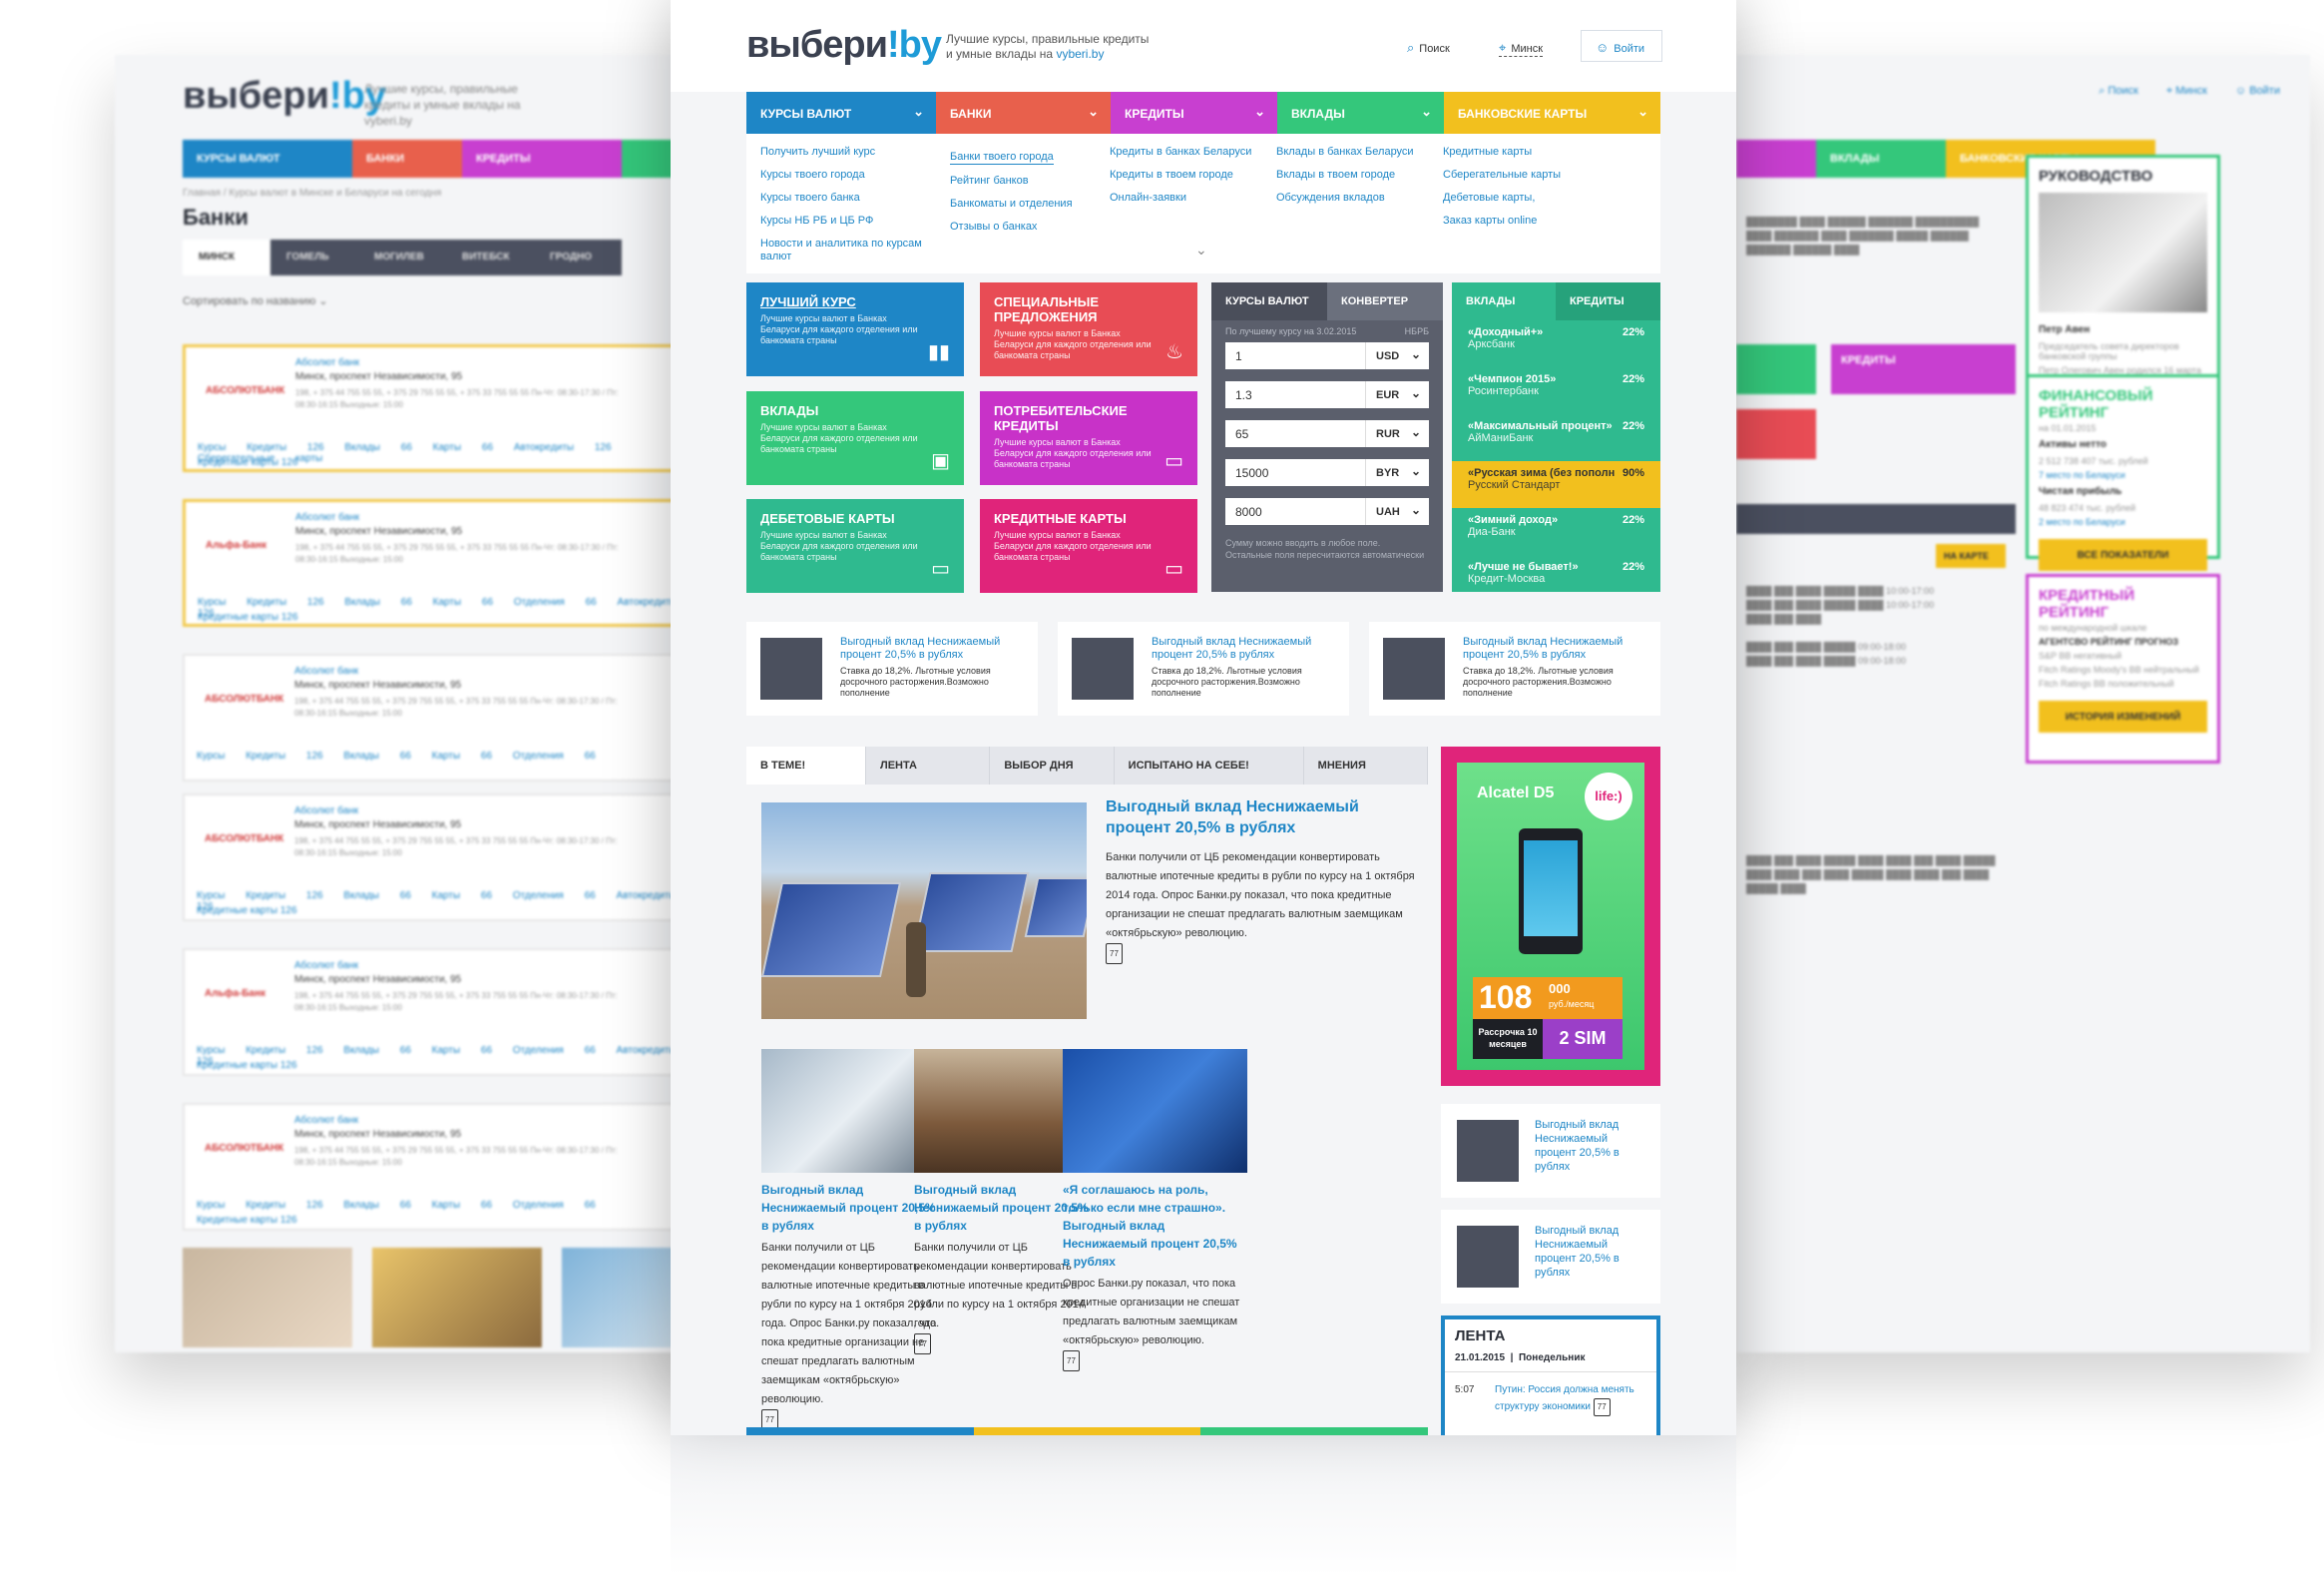 Image resolution: width=2324 pixels, height=1576 pixels. Describe the element at coordinates (1356, 198) in the screenshot. I see `menu-link: Обсуждения вкладов` at that location.